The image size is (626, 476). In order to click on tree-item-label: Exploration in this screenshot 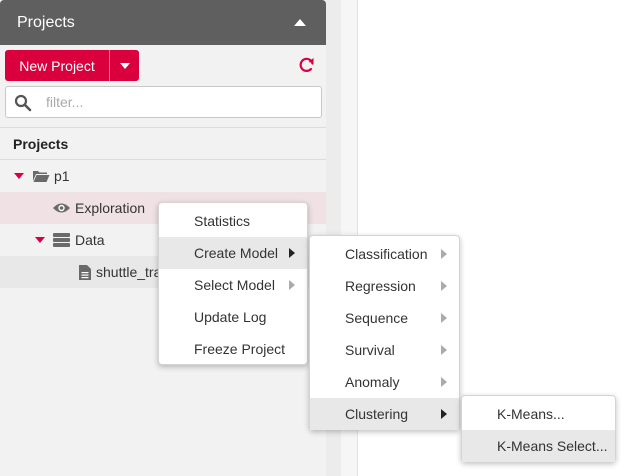, I will do `click(110, 208)`.